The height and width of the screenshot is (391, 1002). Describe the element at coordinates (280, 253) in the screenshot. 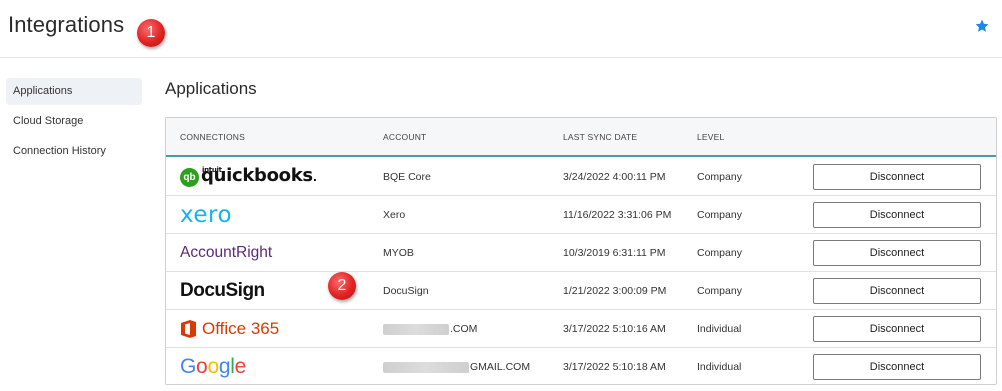

I see `accountright-logo: AccountRight` at that location.